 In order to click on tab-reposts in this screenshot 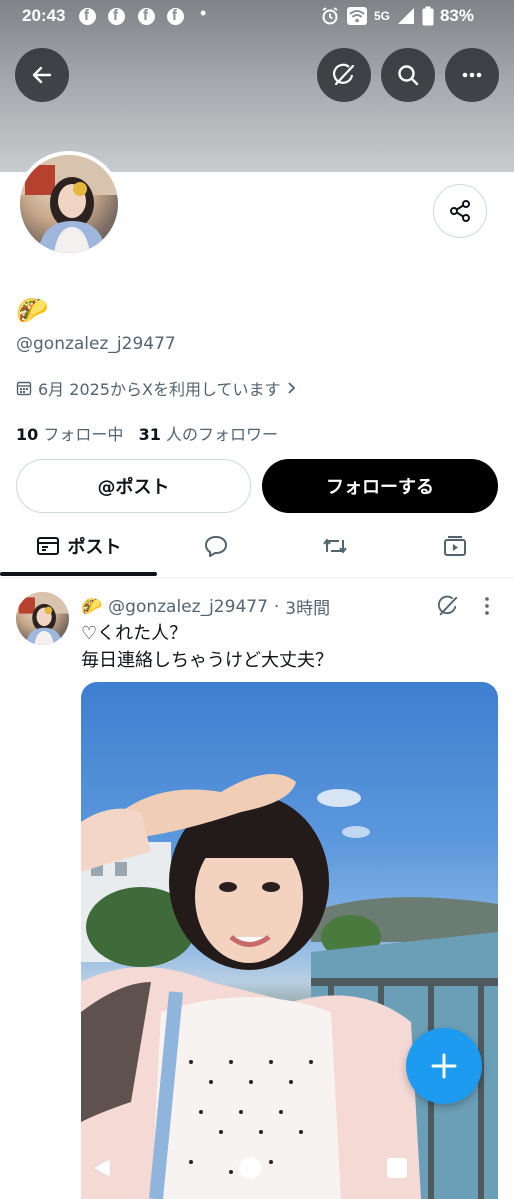, I will do `click(335, 546)`.